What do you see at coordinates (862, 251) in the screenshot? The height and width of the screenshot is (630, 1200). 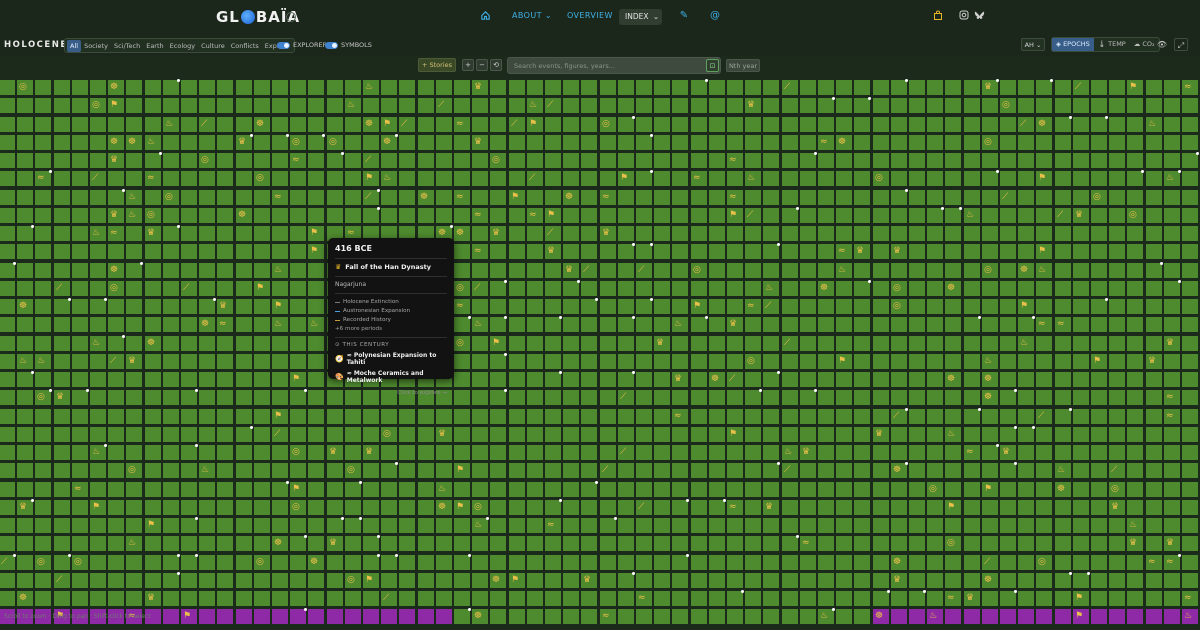 I see `year-cell: ♛` at bounding box center [862, 251].